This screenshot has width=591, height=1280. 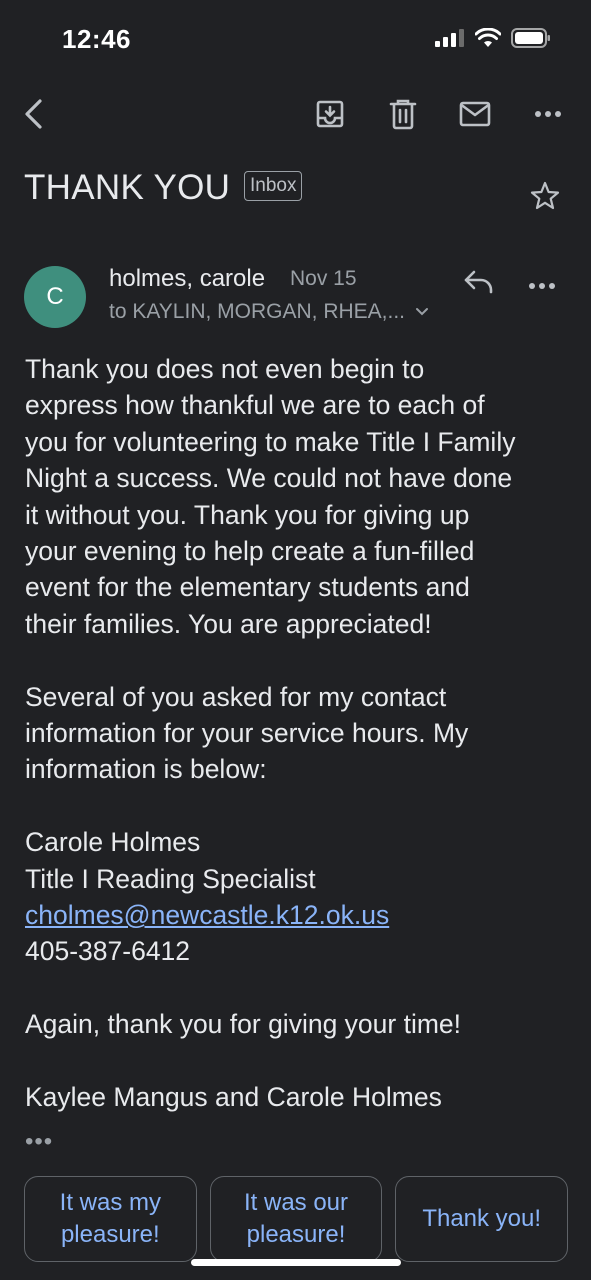 I want to click on archive-icon, so click(x=330, y=114).